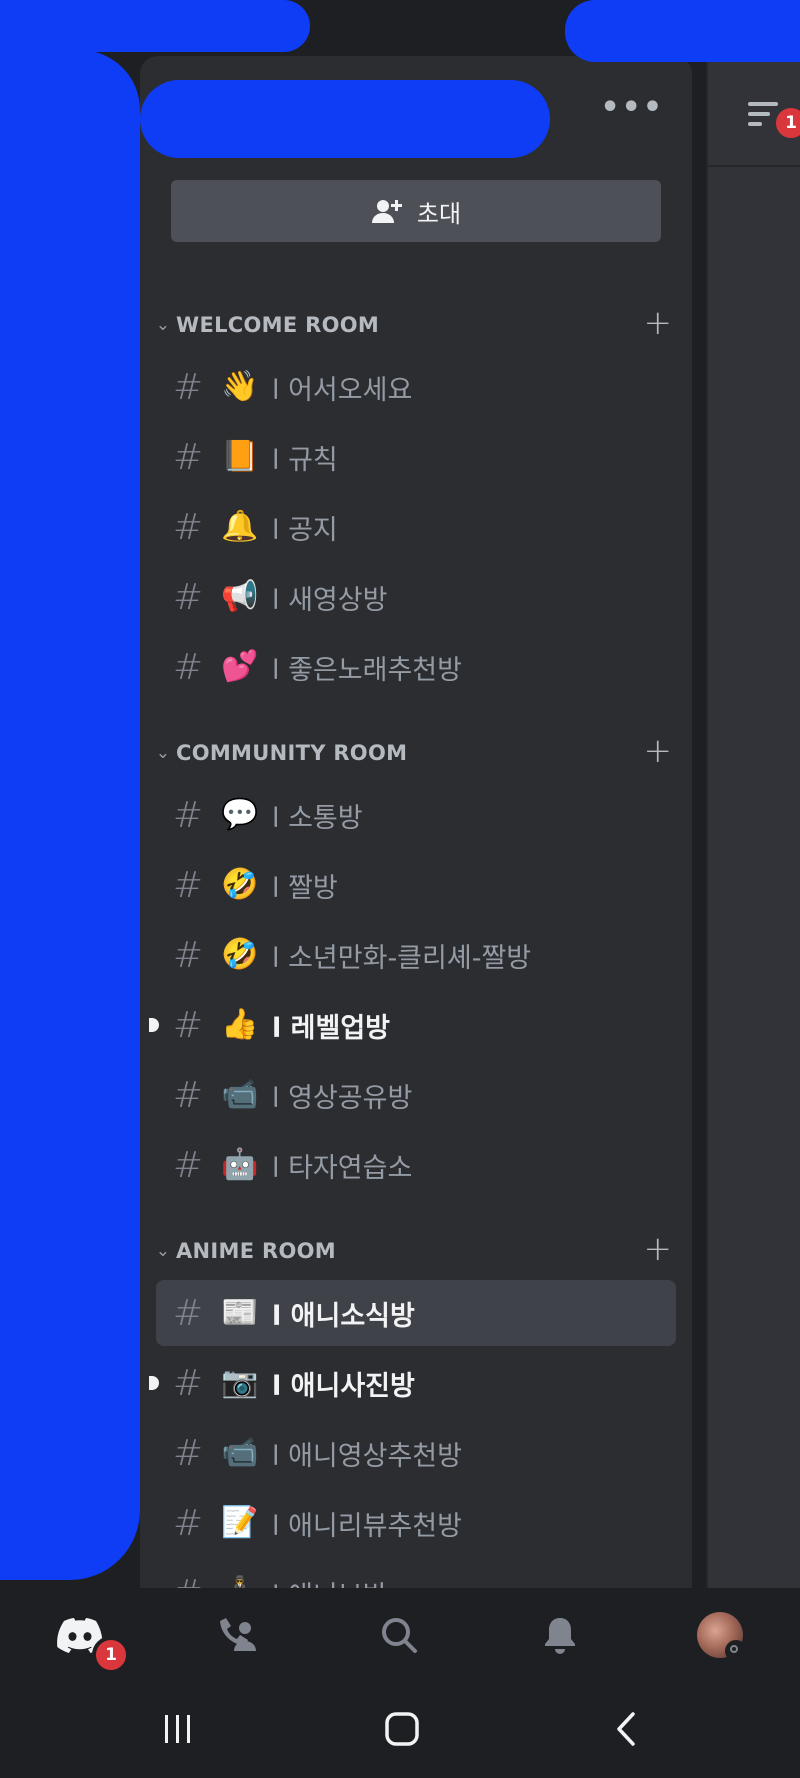 This screenshot has width=800, height=1778. I want to click on recents-icon, so click(177, 1729).